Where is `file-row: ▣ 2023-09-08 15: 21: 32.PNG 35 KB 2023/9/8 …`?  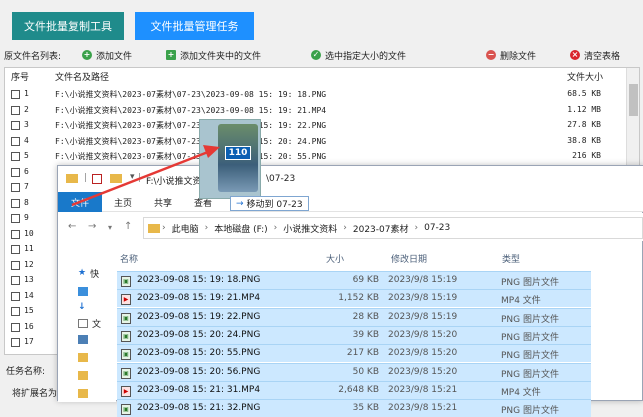
file-row: ▣ 2023-09-08 15: 21: 32.PNG 35 KB 2023/9/8 … is located at coordinates (354, 408).